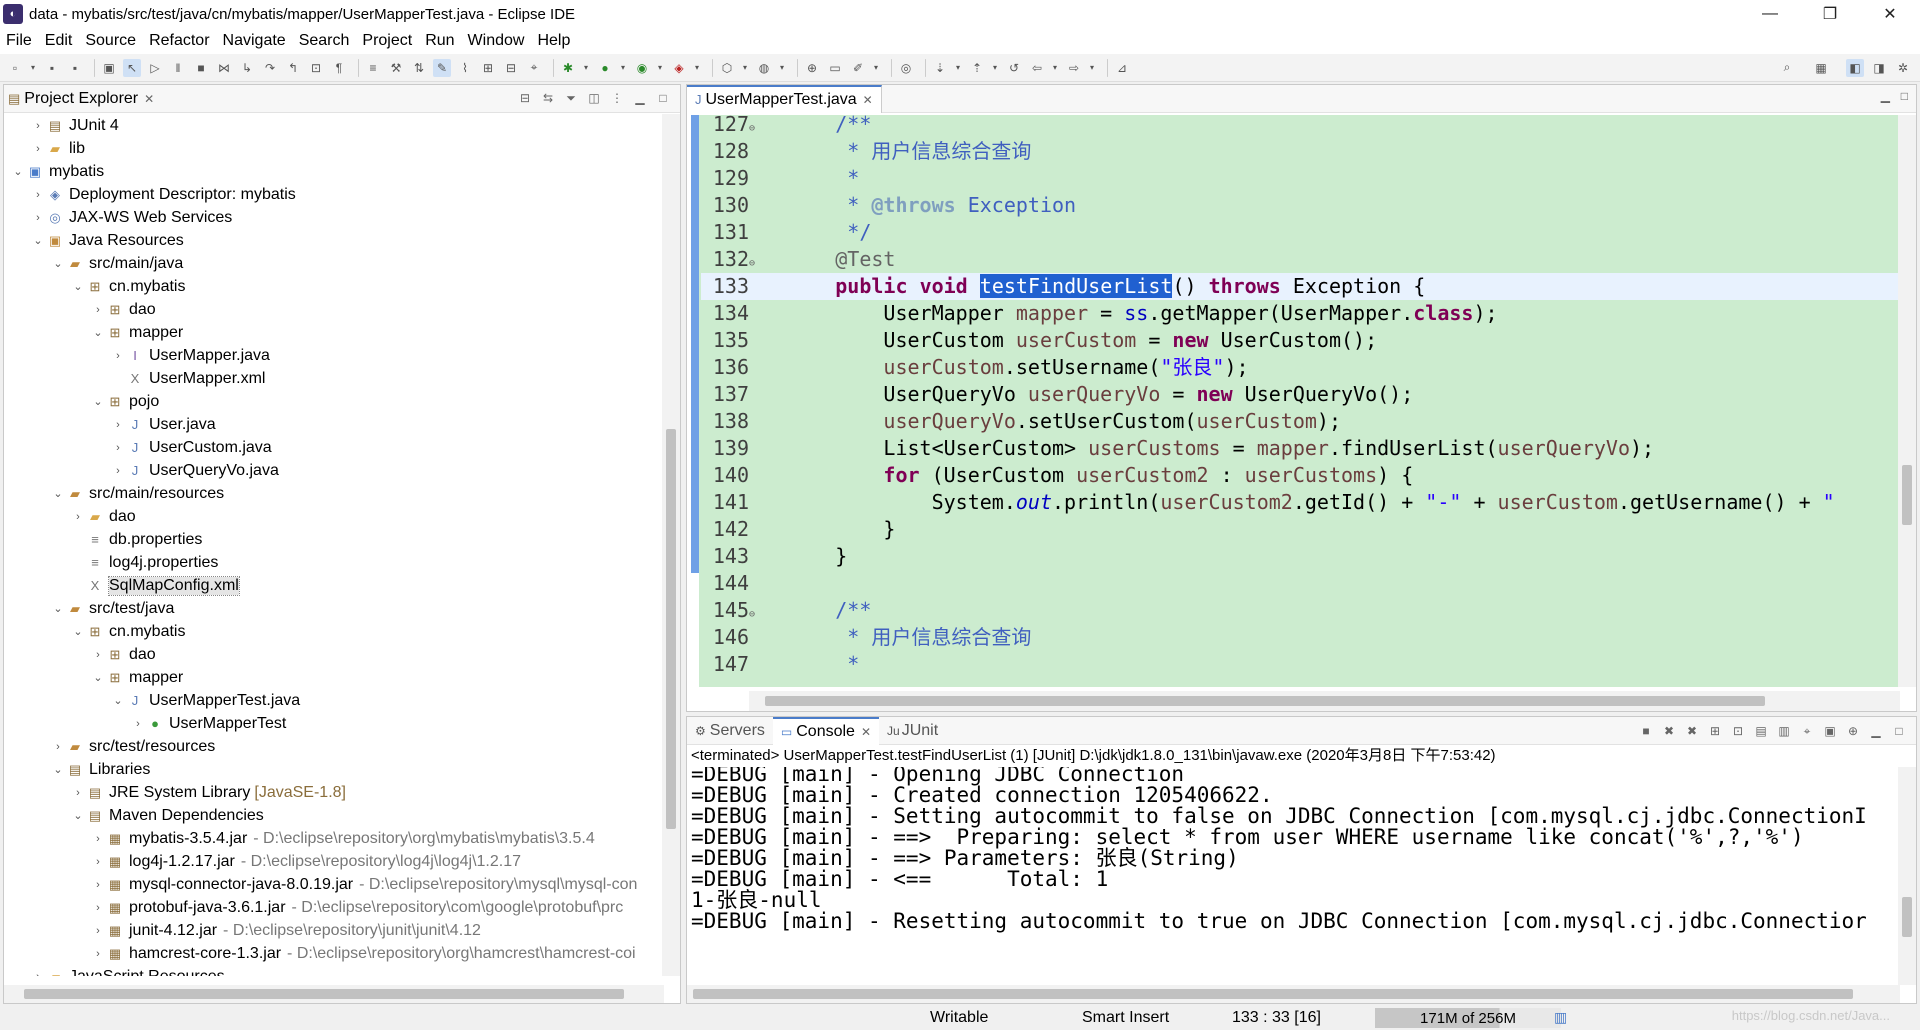  Describe the element at coordinates (75, 68) in the screenshot. I see `save-all-icon: ▪` at that location.